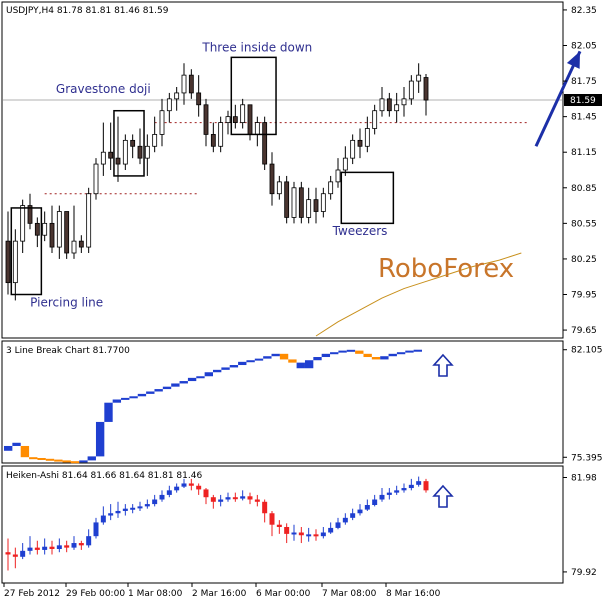 The width and height of the screenshot is (607, 605). Describe the element at coordinates (283, 594) in the screenshot. I see `x-tick-label: 6 Mar 00:00` at that location.